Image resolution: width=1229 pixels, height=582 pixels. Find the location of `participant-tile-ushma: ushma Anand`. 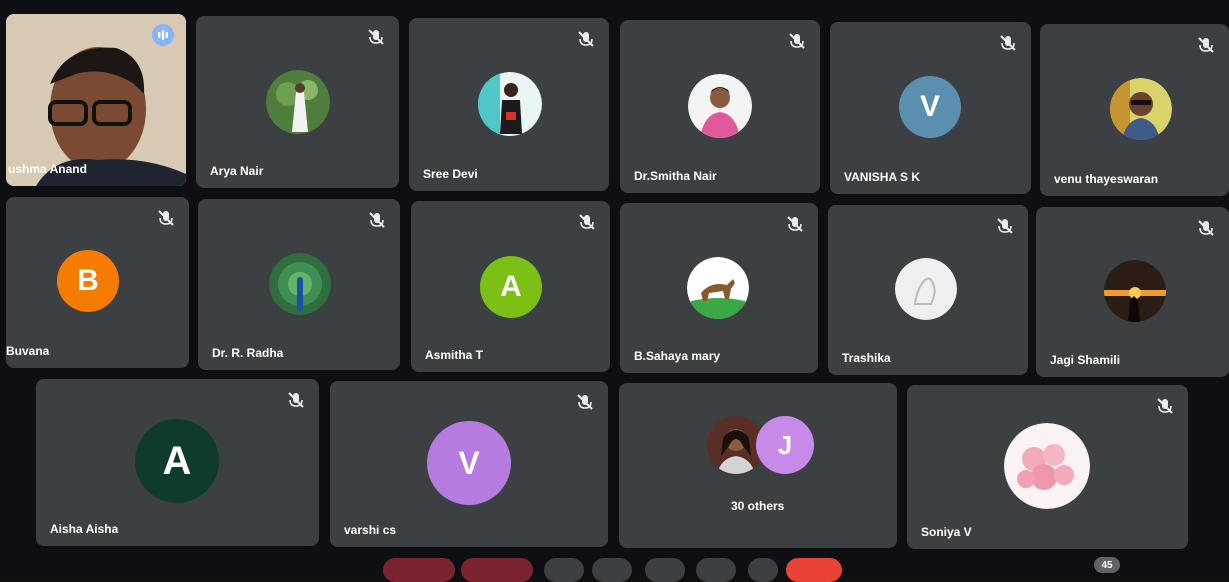

participant-tile-ushma: ushma Anand is located at coordinates (96, 100).